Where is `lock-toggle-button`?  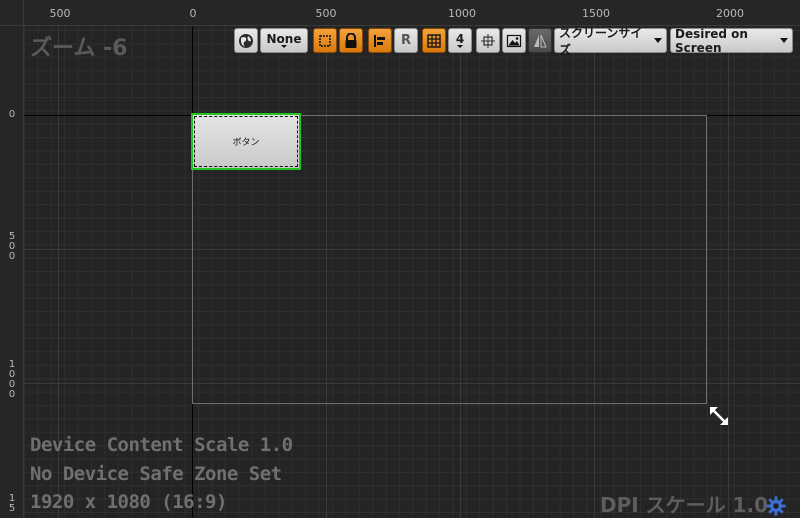
lock-toggle-button is located at coordinates (351, 40).